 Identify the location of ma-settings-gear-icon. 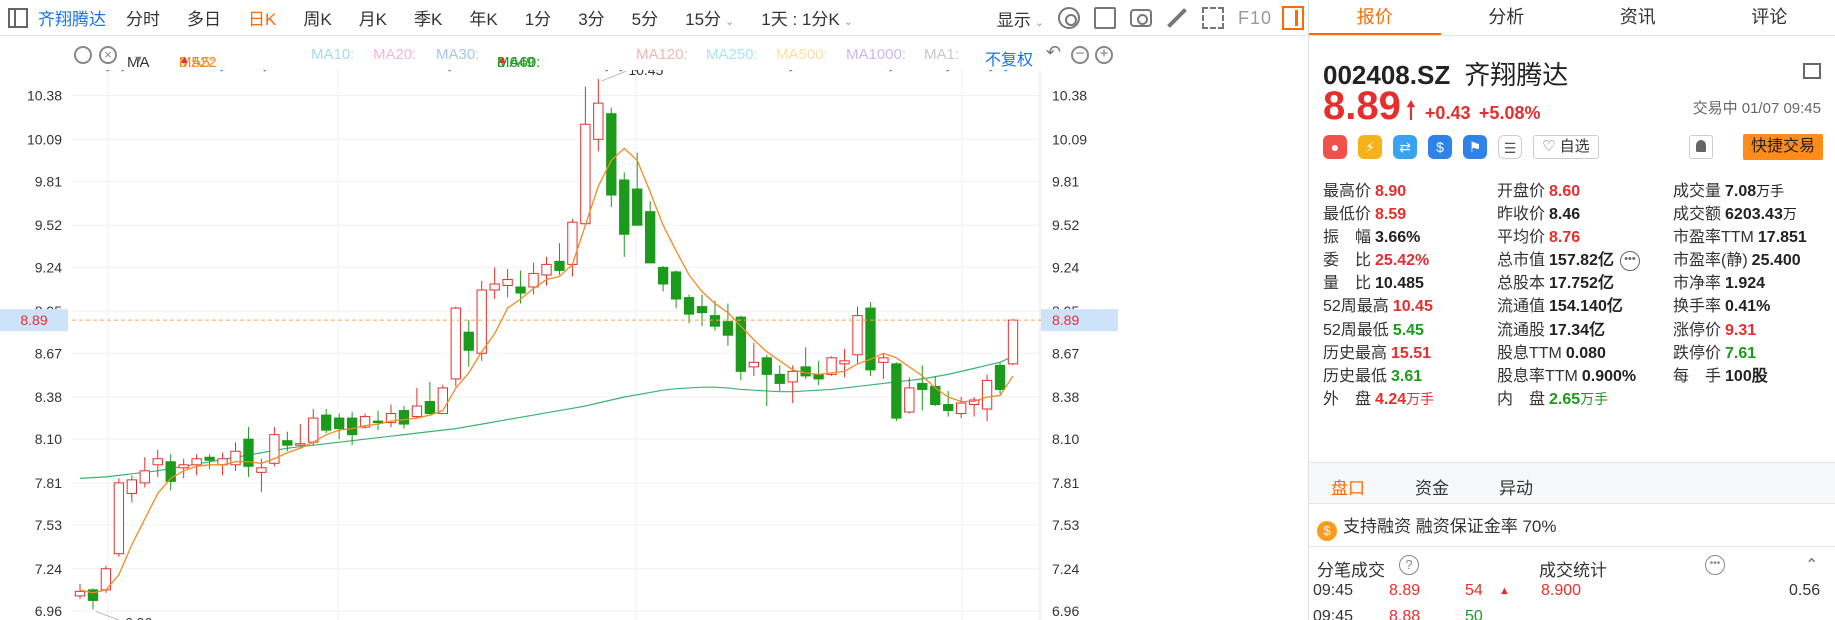
(83, 55).